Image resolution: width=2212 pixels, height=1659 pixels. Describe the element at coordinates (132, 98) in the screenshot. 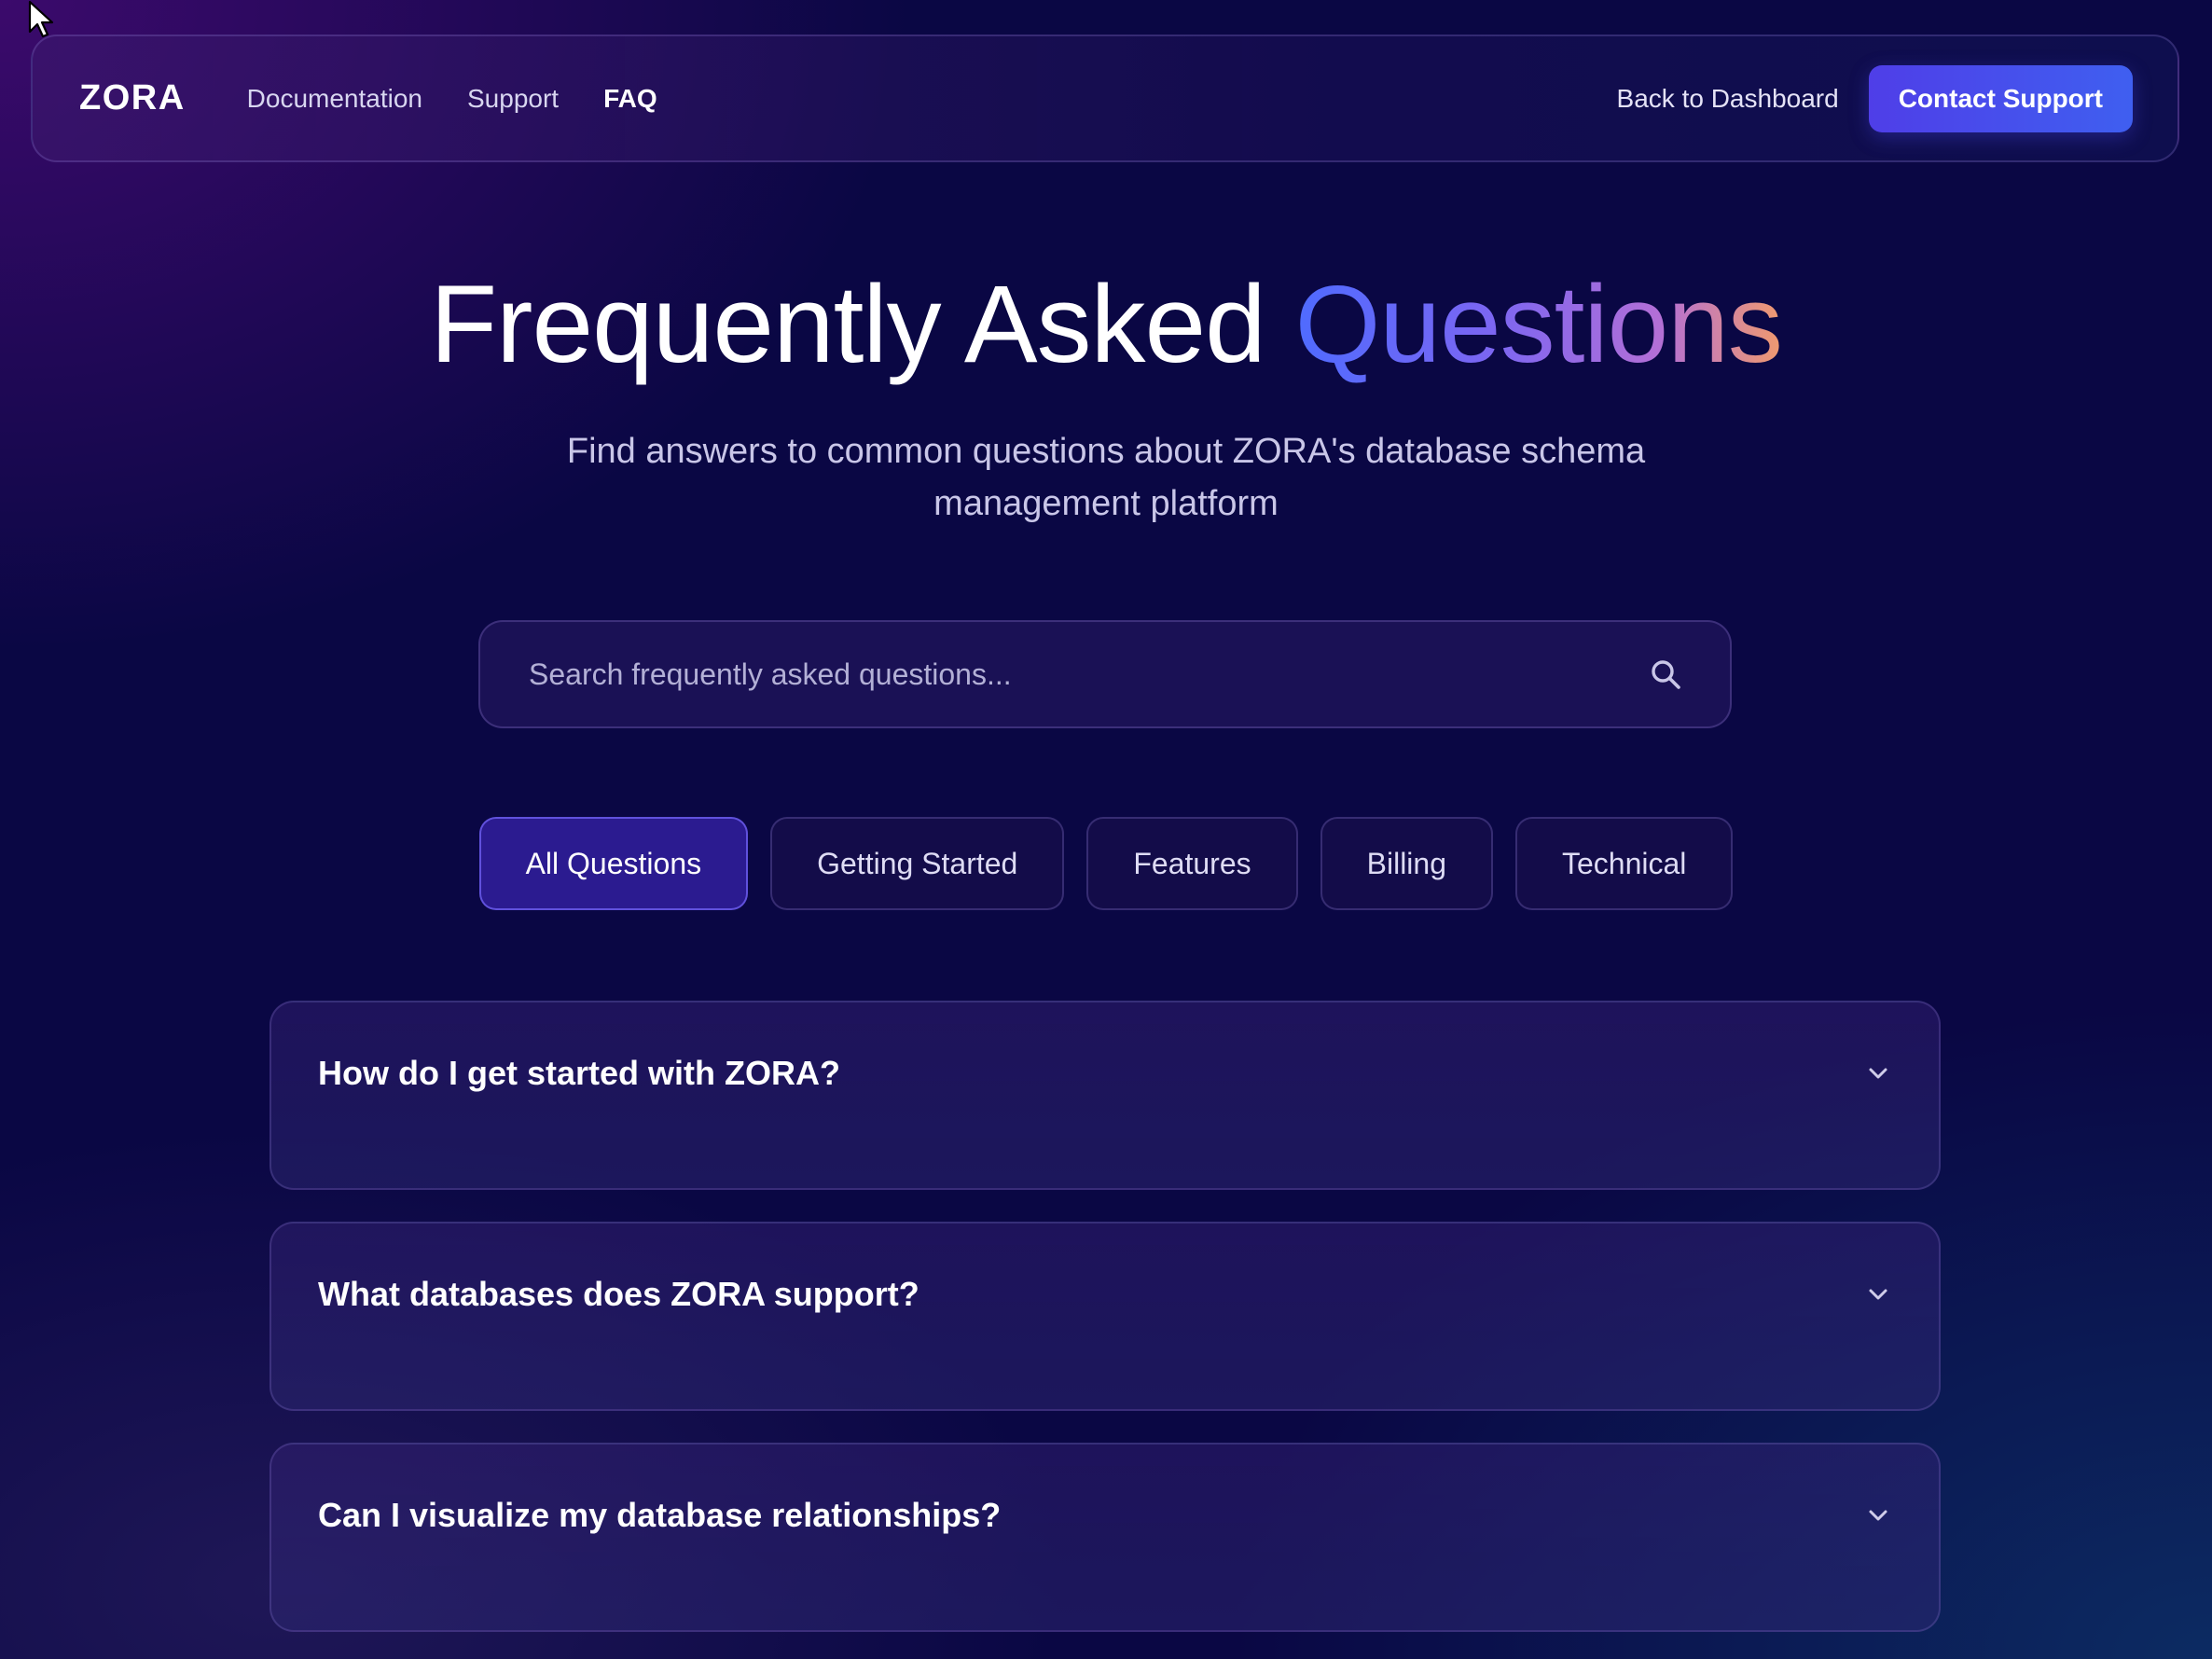

I see `brand-logo: ZORA` at that location.